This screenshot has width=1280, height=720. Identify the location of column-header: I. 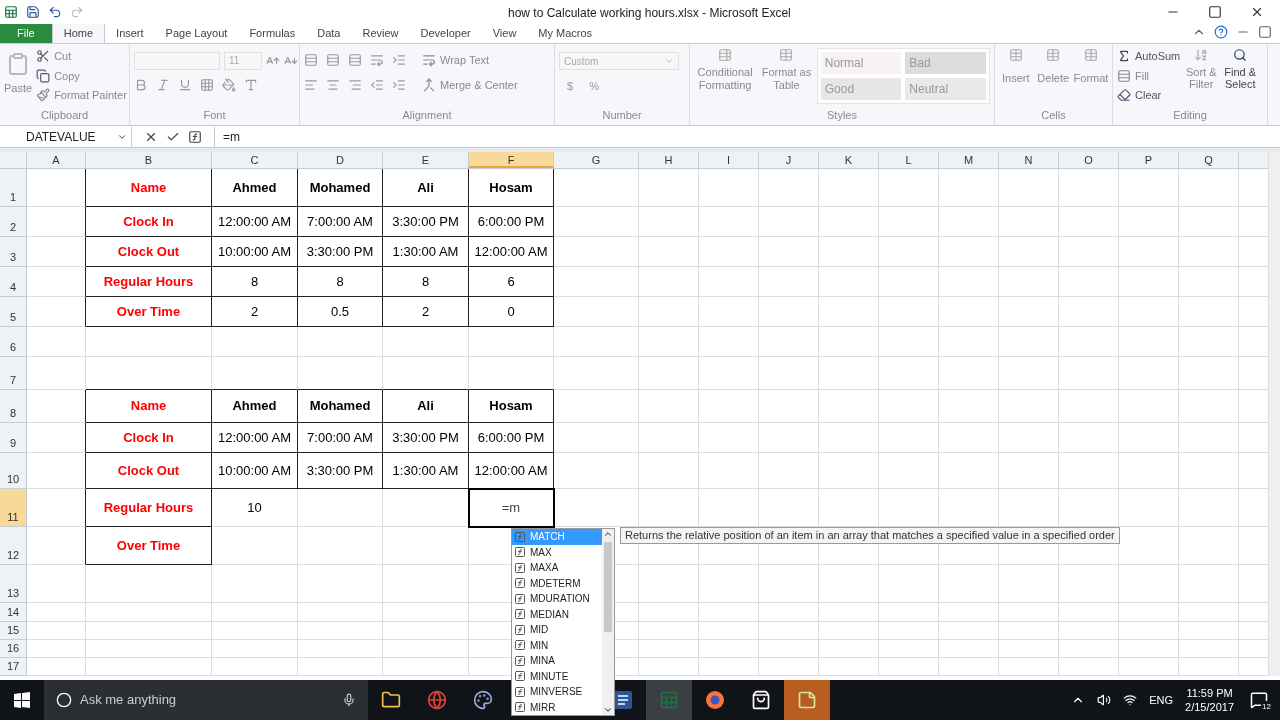
(729, 160).